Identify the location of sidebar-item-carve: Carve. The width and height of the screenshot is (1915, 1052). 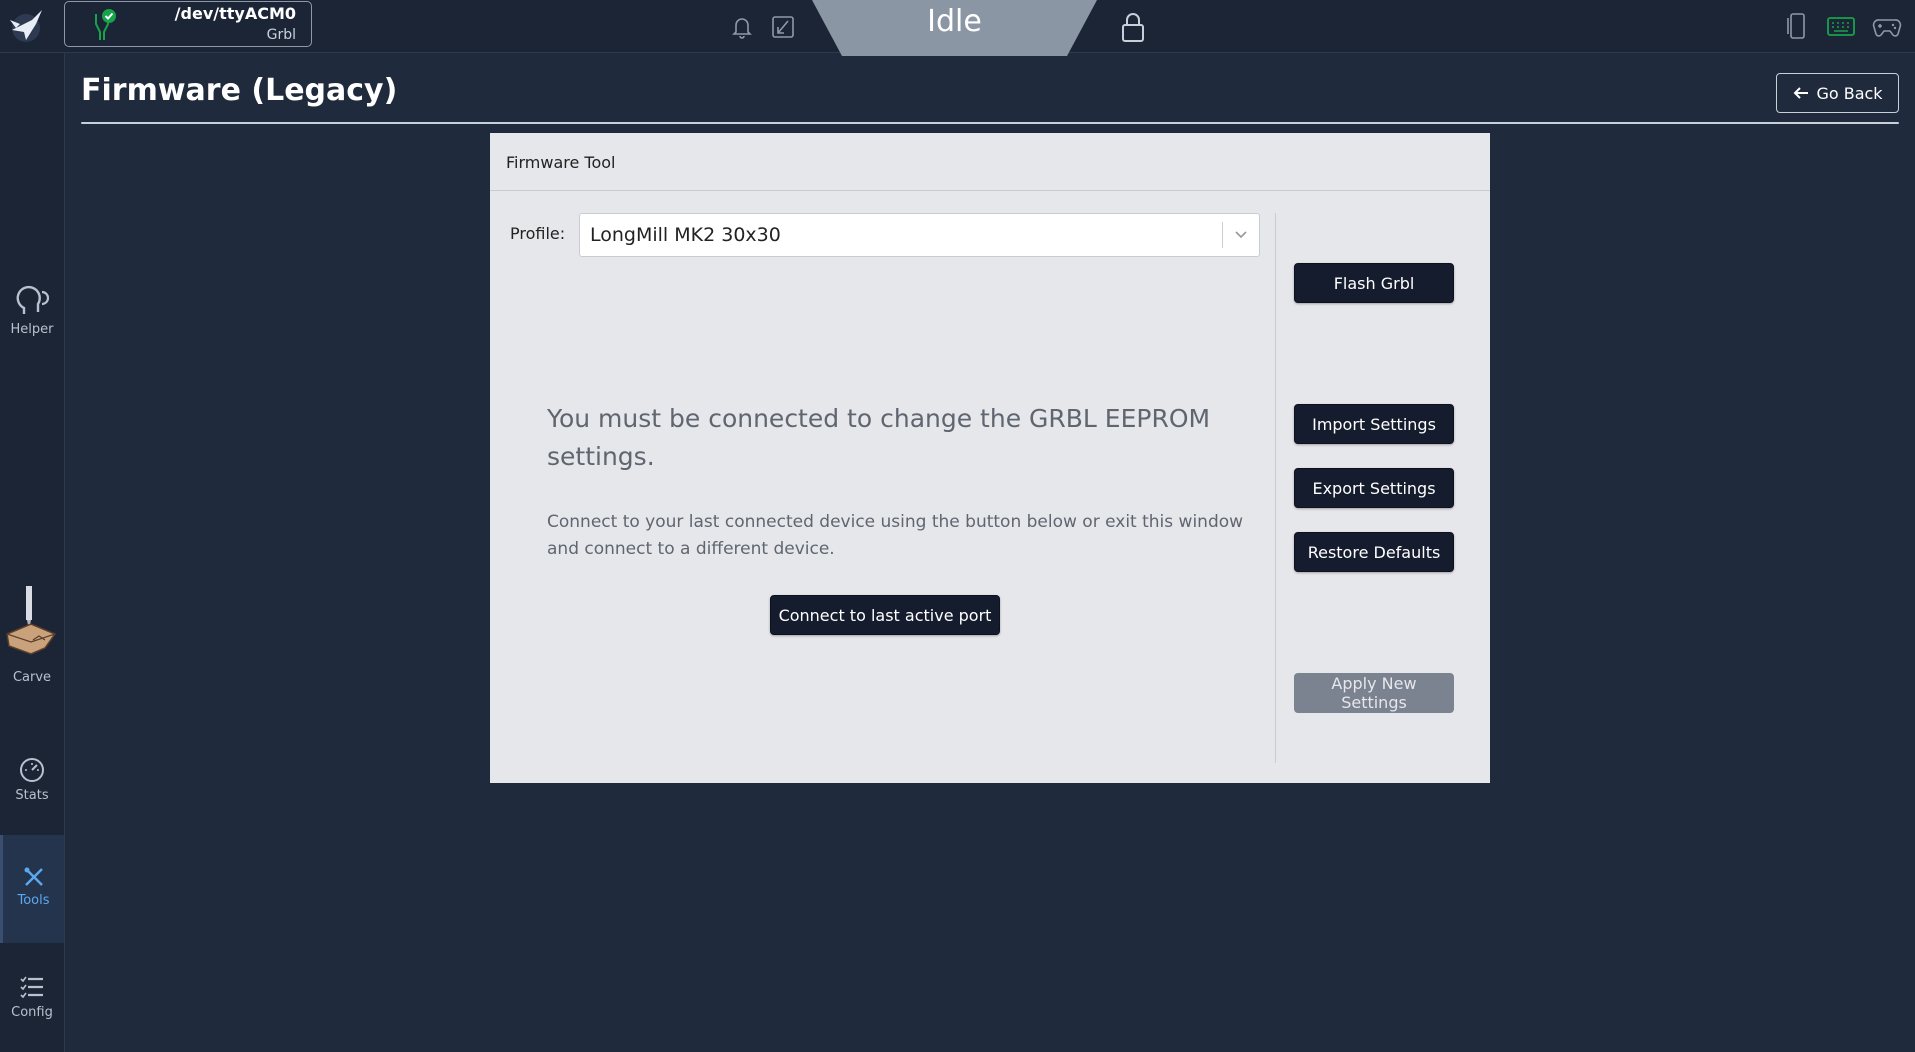
(32, 634).